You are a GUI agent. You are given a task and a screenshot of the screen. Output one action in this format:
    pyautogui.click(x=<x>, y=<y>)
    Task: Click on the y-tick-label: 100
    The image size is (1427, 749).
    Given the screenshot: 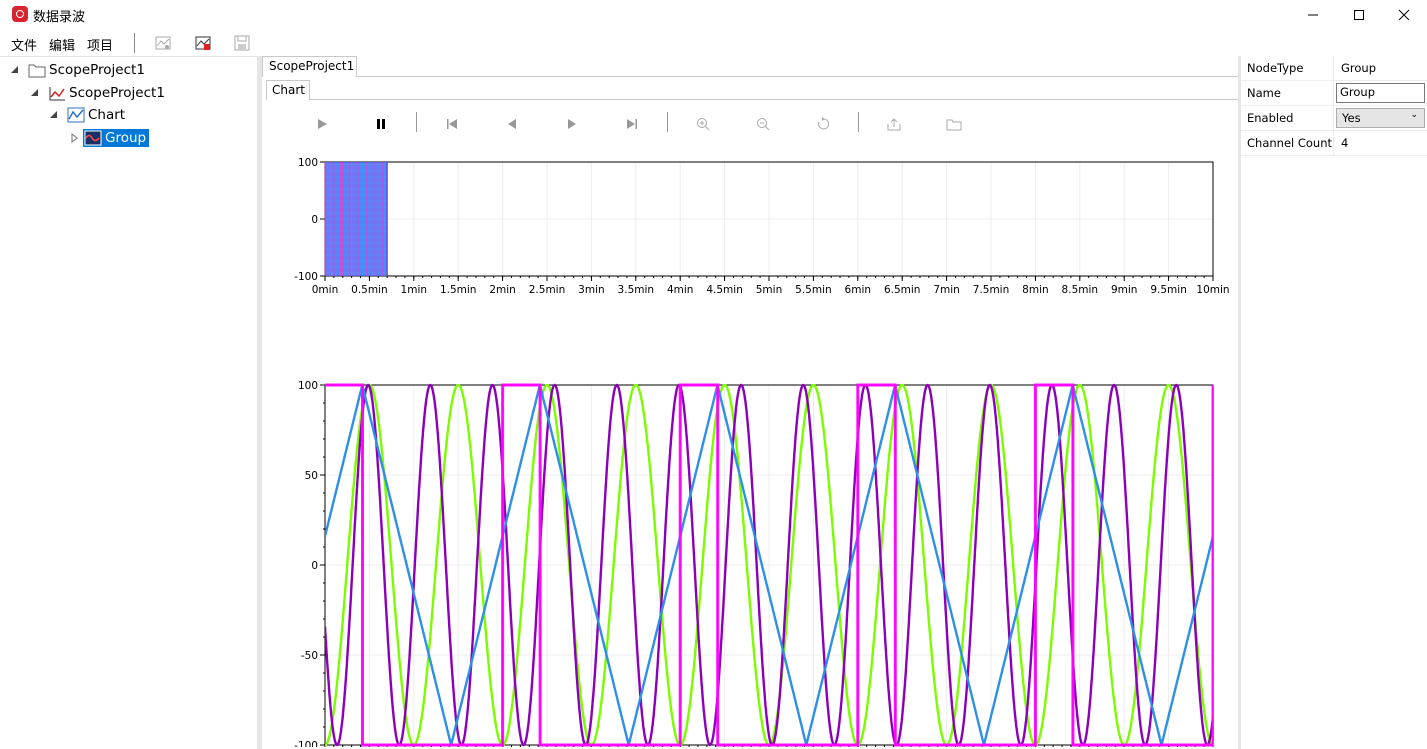 What is the action you would take?
    pyautogui.click(x=308, y=386)
    